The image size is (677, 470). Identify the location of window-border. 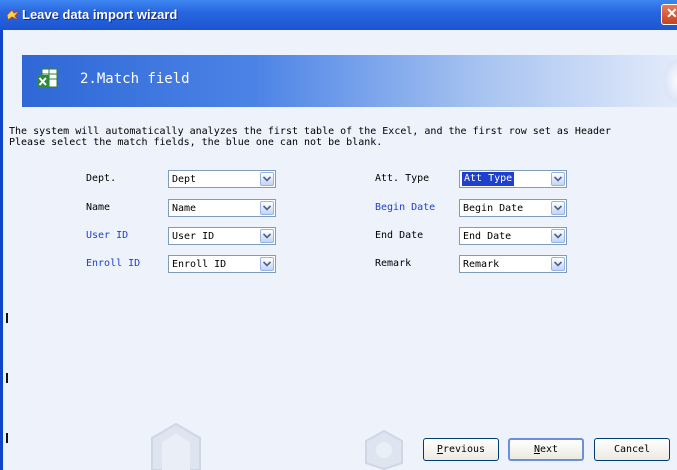
(1, 250).